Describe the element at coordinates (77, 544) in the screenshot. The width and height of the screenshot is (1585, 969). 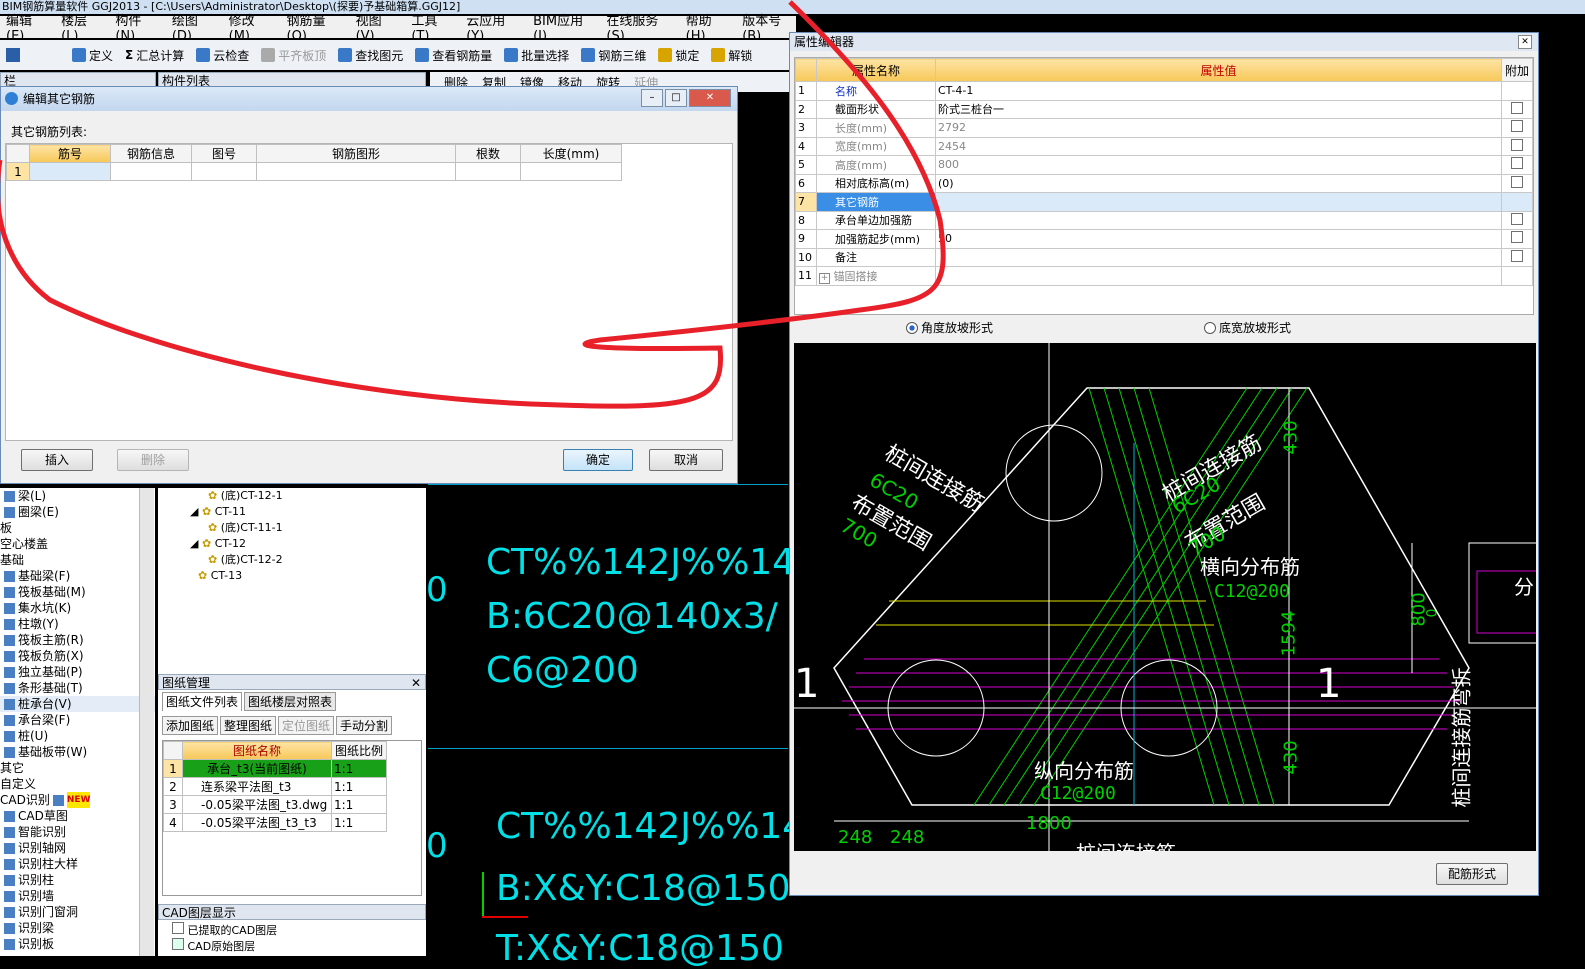
I see `nav-hollow-floor: 空心楼盖` at that location.